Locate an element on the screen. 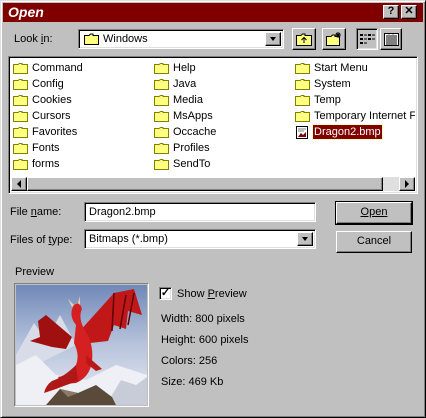  arrow-left-icon is located at coordinates (19, 184).